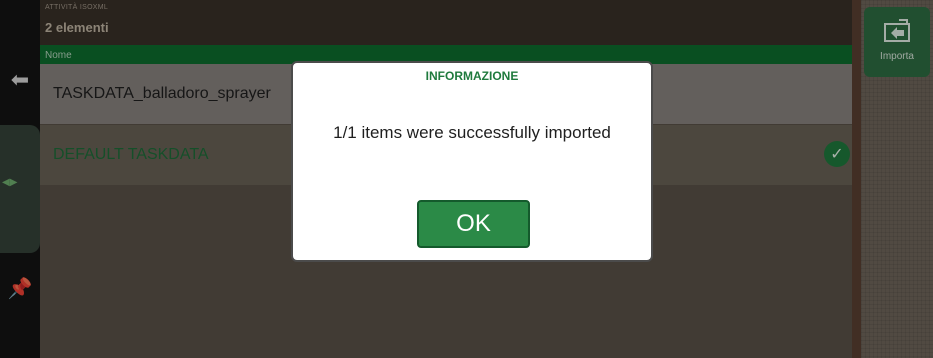 This screenshot has height=358, width=933. What do you see at coordinates (472, 132) in the screenshot?
I see `dialog-message: 1/1 items were successfully imported` at bounding box center [472, 132].